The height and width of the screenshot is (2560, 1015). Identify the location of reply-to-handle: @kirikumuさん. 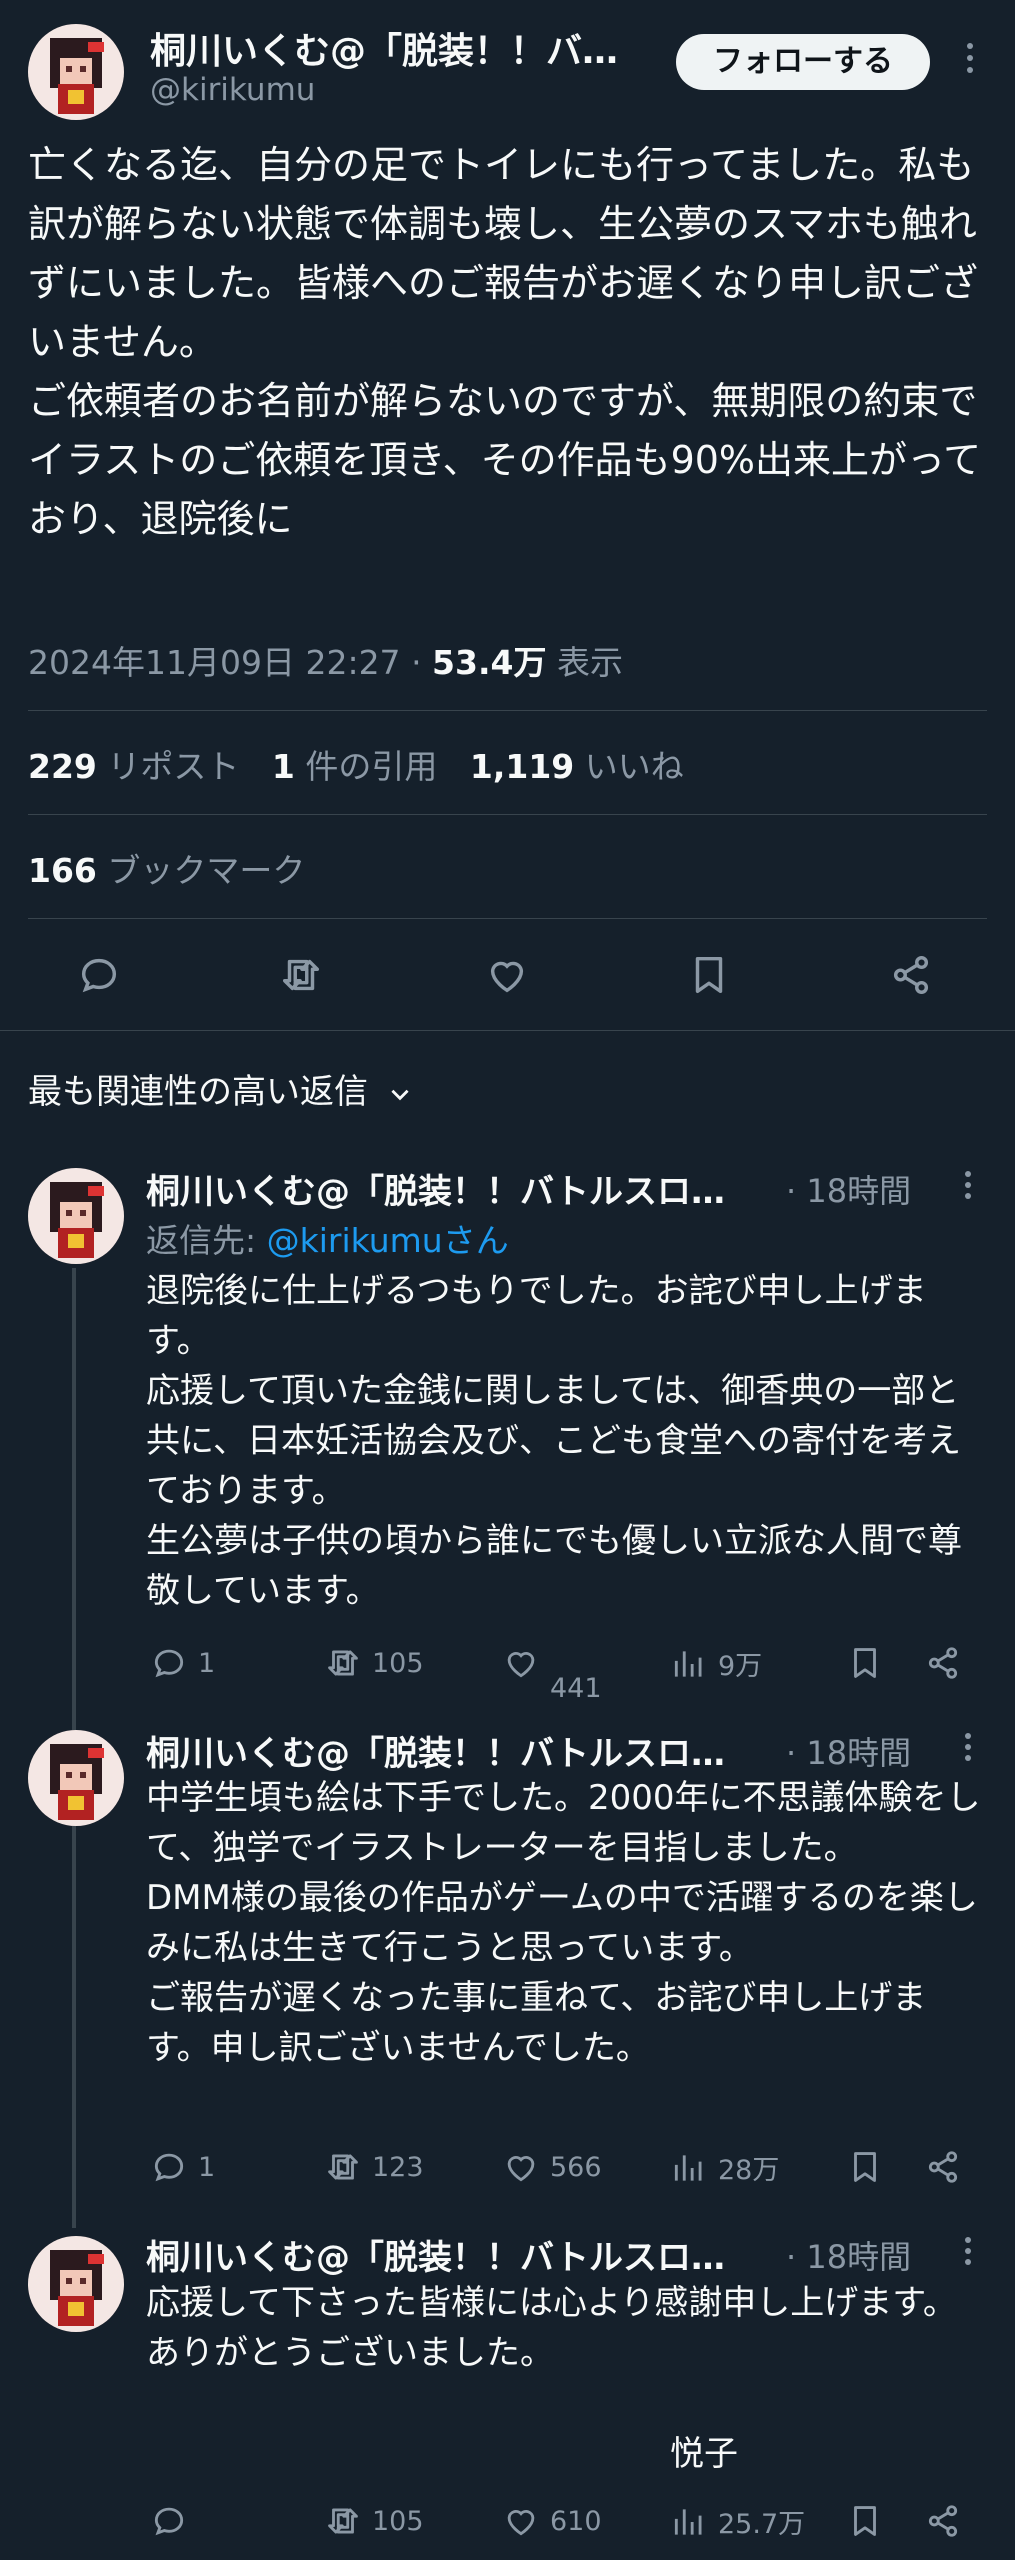
(388, 1240).